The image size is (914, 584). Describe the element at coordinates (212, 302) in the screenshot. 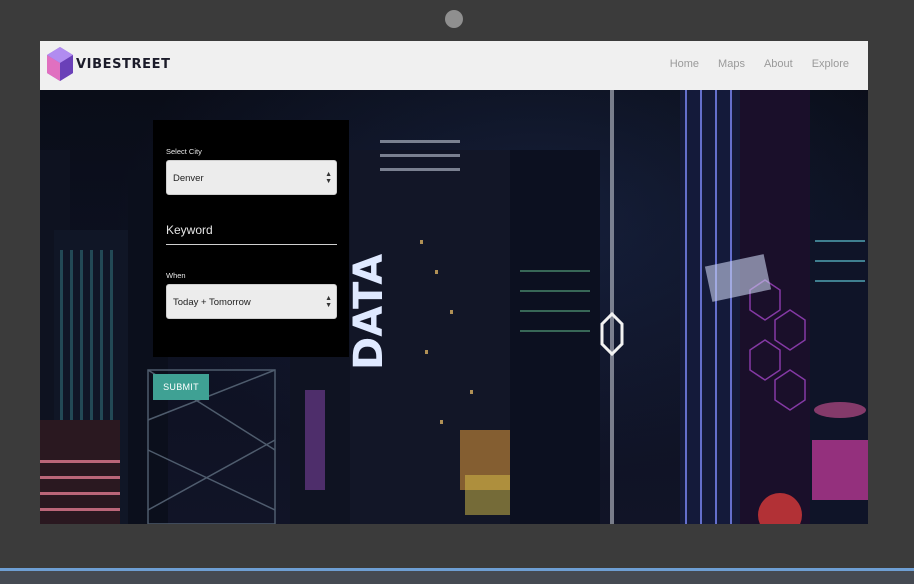

I see `when-select-value: Today + Tomorrow` at that location.